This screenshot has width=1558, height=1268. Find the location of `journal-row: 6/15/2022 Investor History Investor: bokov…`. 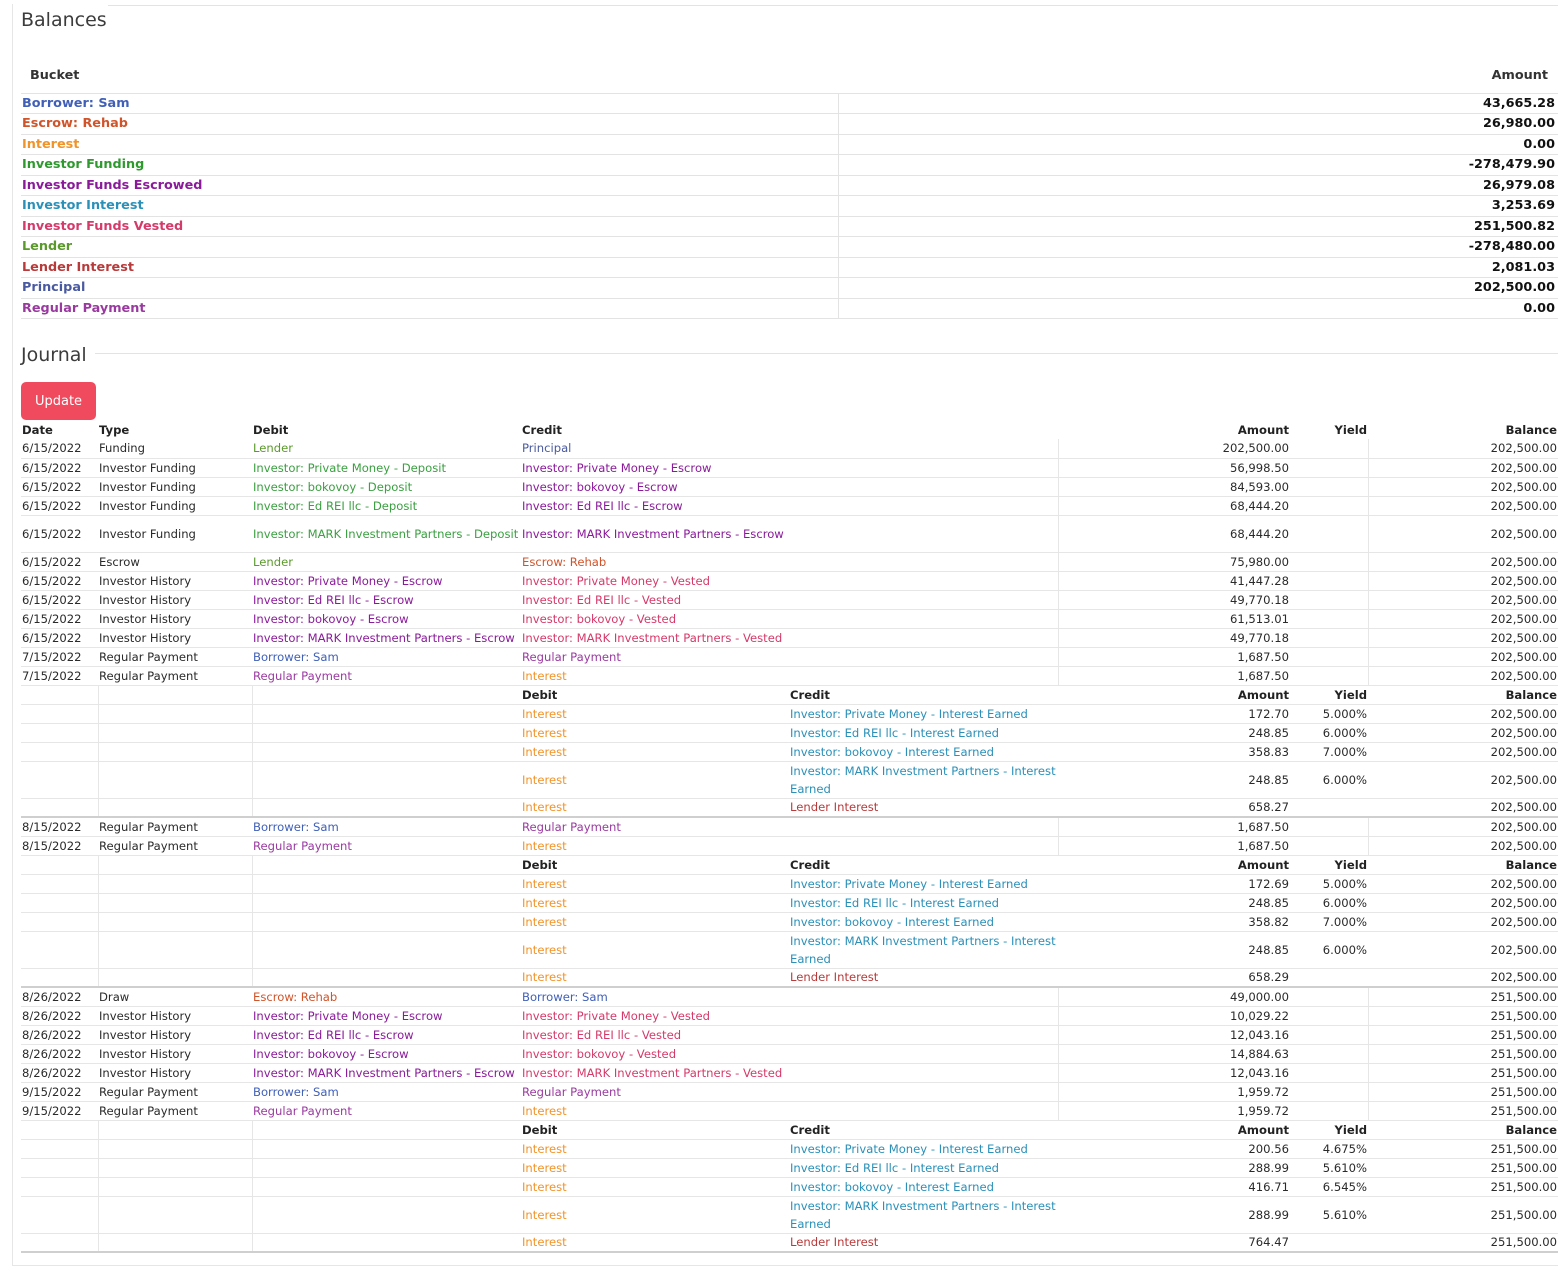

journal-row: 6/15/2022 Investor History Investor: bokov… is located at coordinates (789, 619).